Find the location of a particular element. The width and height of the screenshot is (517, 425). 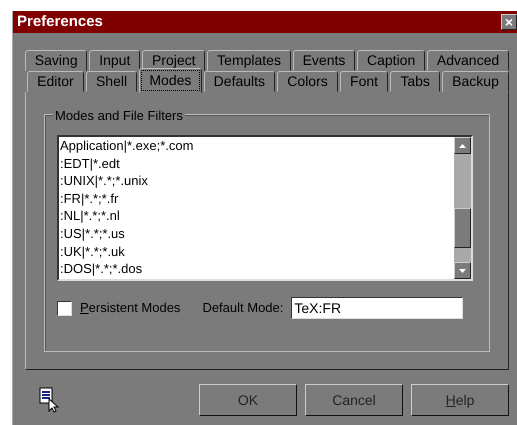

tab: Font is located at coordinates (364, 81).